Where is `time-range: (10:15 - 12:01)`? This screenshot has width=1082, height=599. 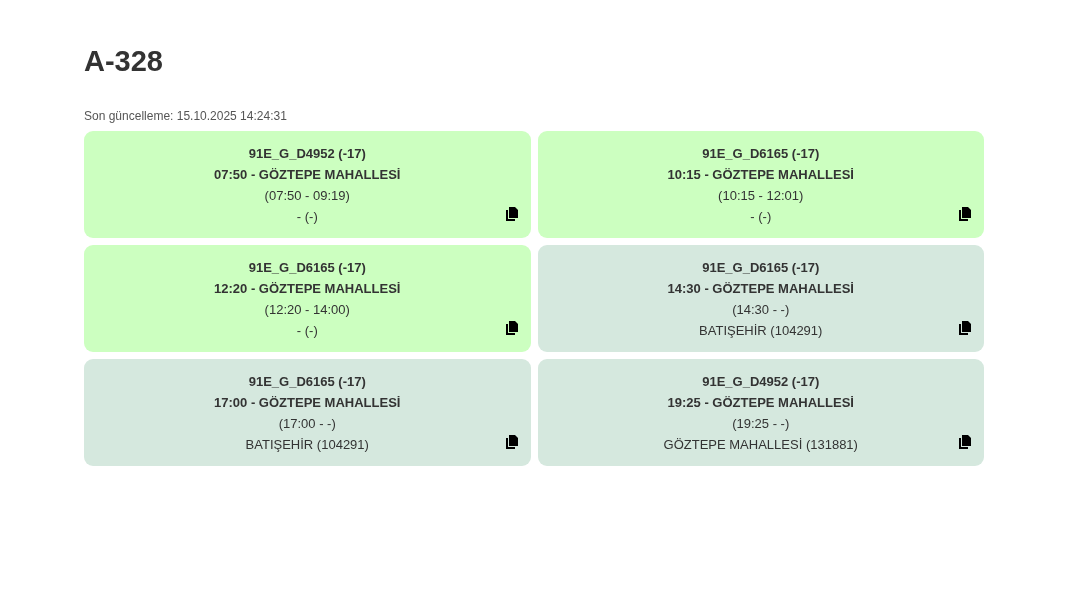 time-range: (10:15 - 12:01) is located at coordinates (761, 195).